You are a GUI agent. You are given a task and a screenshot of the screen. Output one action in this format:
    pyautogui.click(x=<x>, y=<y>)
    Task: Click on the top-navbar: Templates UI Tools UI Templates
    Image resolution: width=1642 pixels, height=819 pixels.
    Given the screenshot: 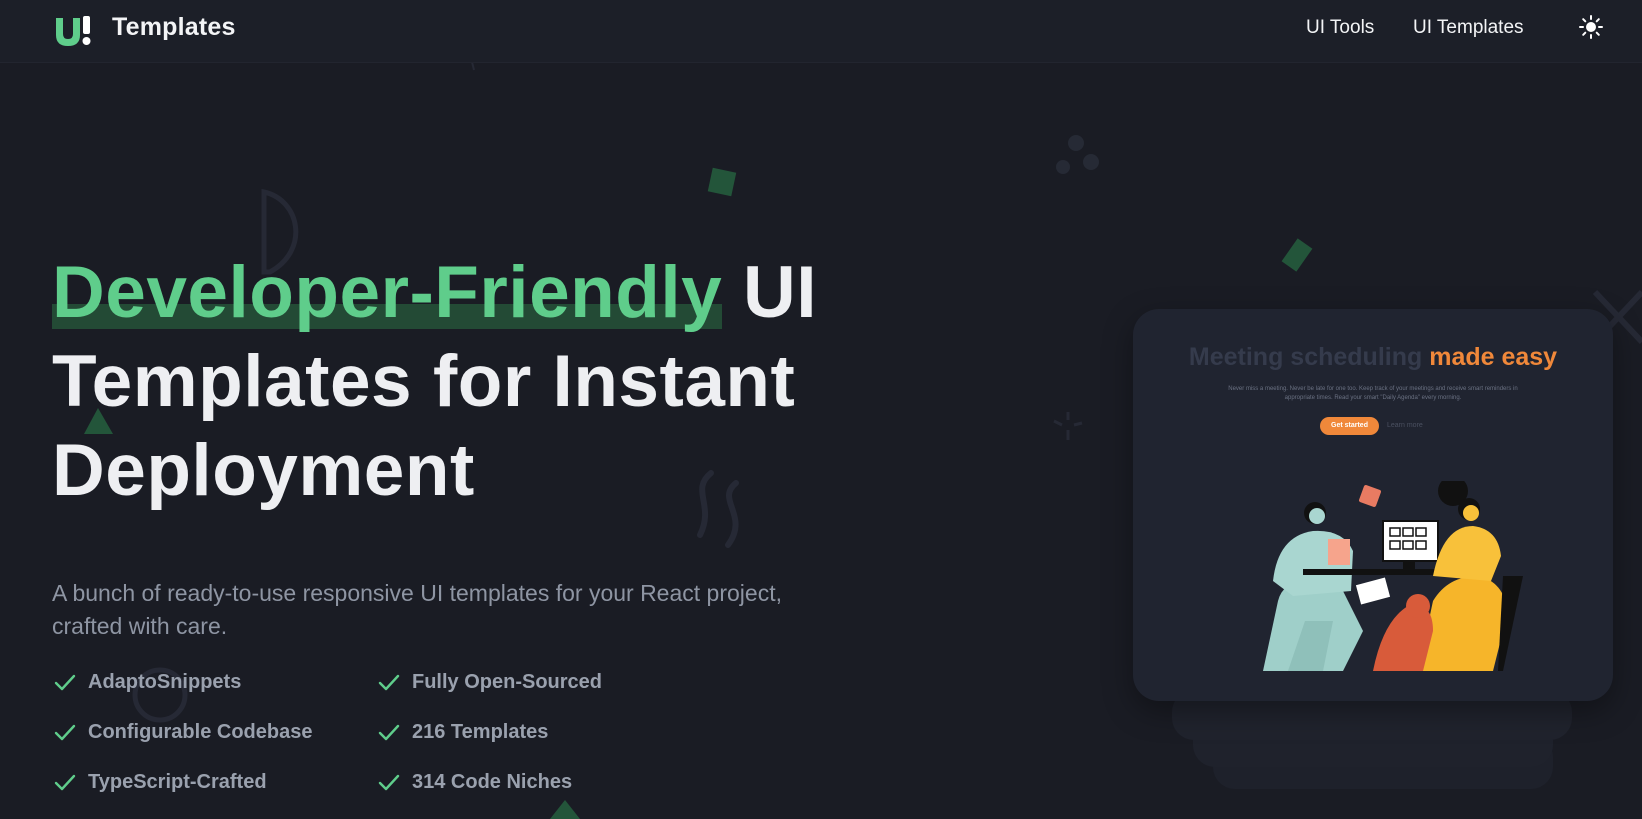 What is the action you would take?
    pyautogui.click(x=821, y=31)
    